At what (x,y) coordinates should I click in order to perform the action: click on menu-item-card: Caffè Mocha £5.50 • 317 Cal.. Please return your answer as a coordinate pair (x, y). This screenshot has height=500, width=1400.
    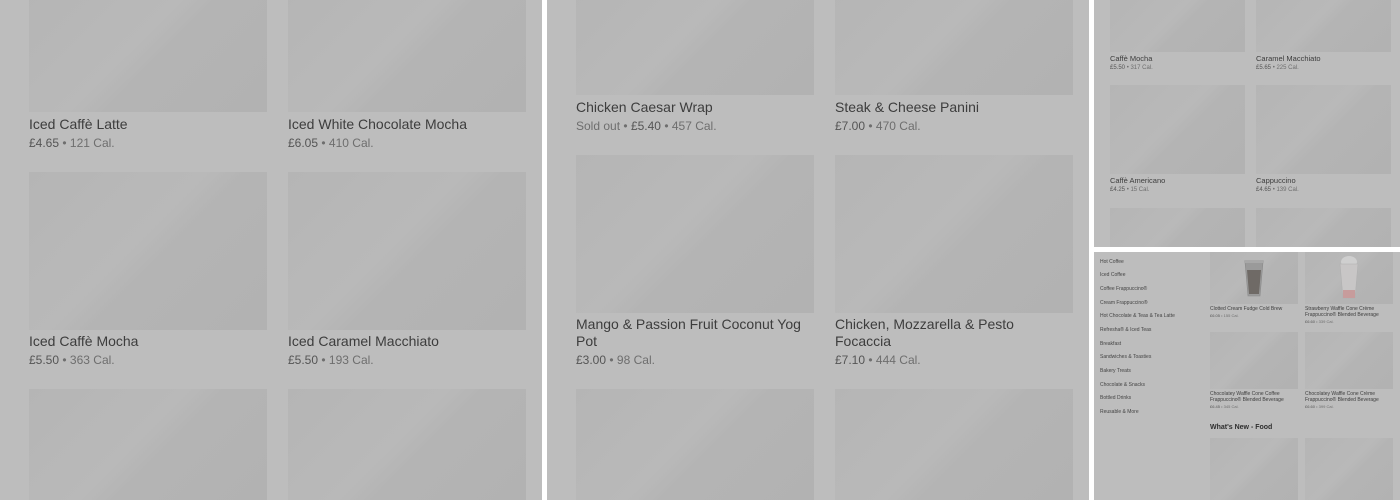
    Looking at the image, I should click on (1177, 37).